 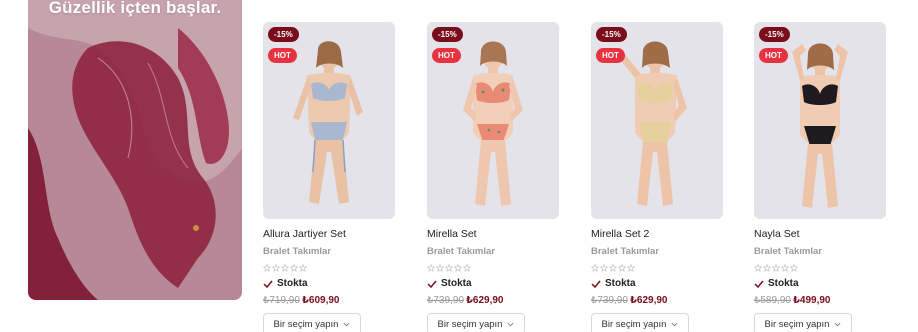 I want to click on product-price: ₺719,90 ₺609,90, so click(x=333, y=300).